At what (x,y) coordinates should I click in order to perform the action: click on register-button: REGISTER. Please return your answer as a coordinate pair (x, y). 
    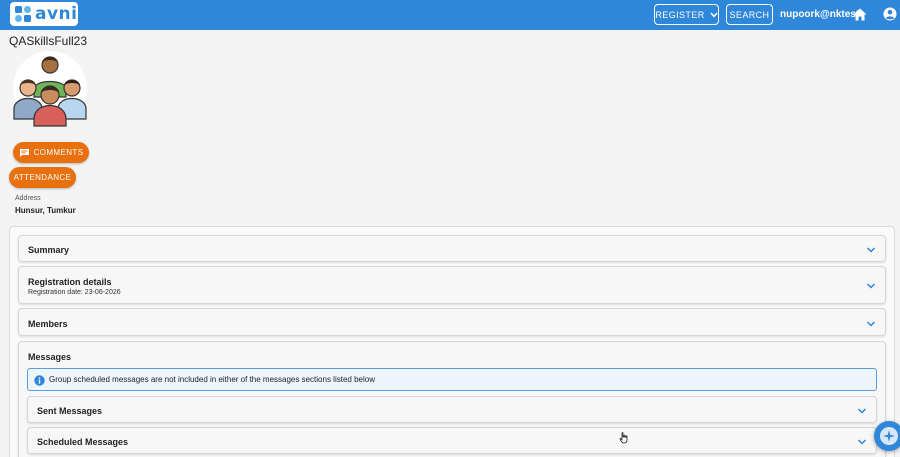
    Looking at the image, I should click on (686, 14).